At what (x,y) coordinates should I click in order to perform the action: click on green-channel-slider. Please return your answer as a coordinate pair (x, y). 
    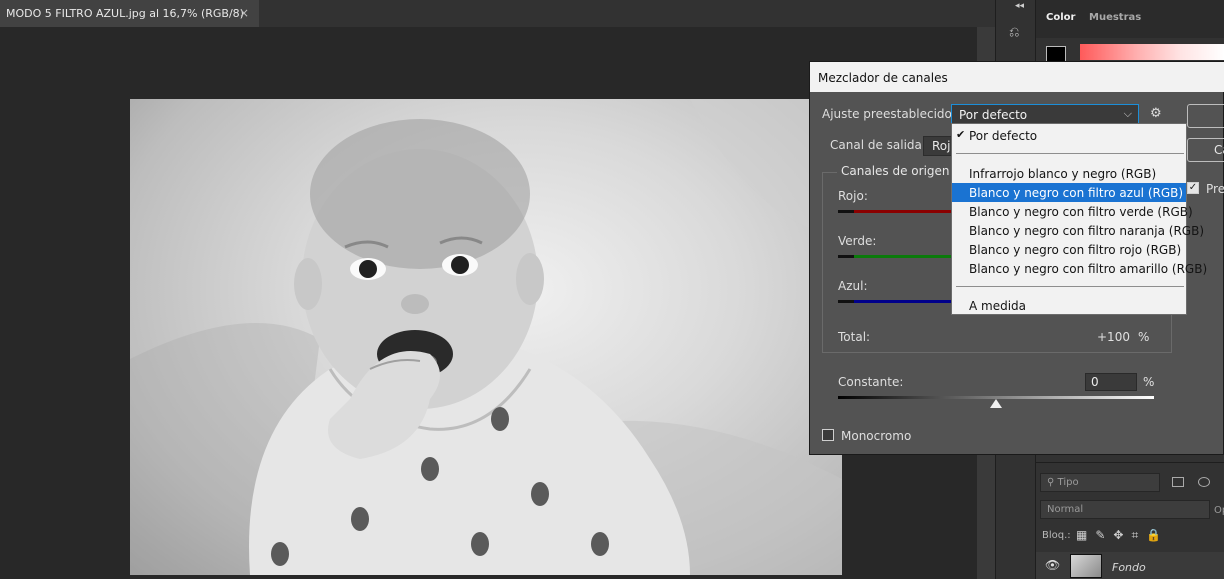
    Looking at the image, I should click on (898, 256).